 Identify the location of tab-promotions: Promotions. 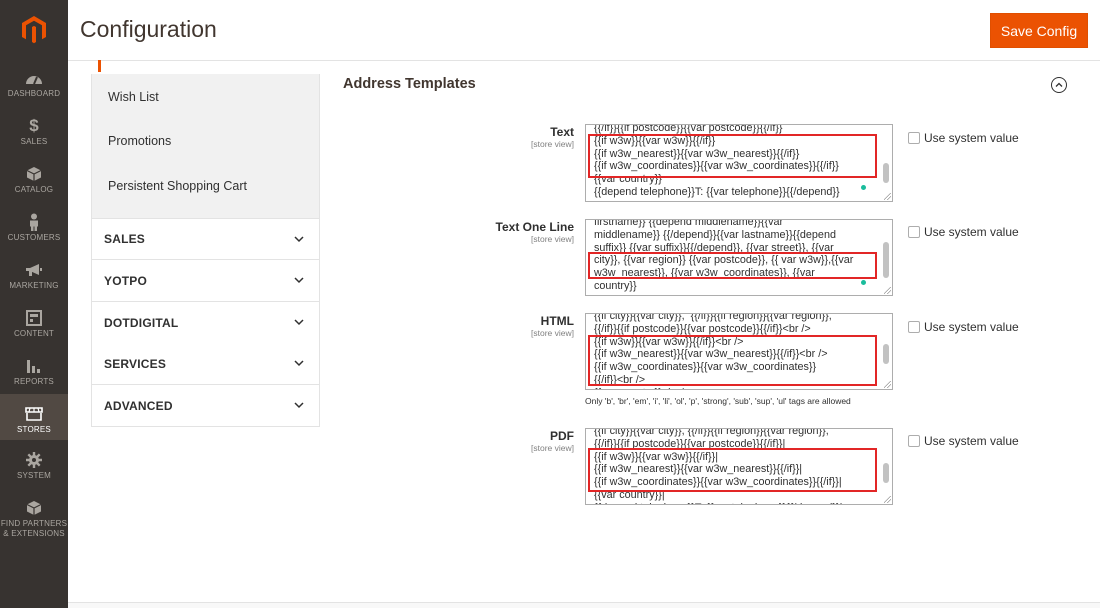
(139, 141).